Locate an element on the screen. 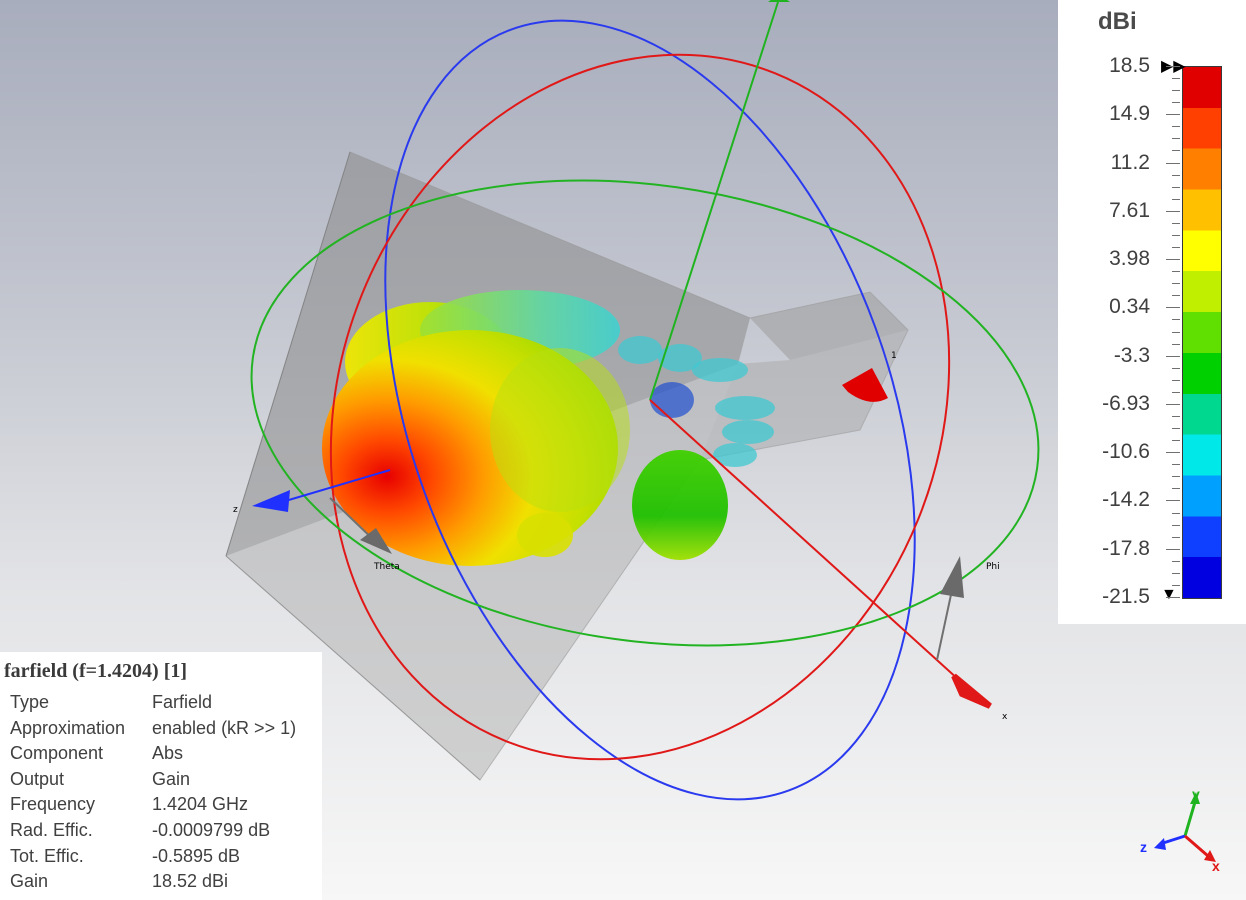 Image resolution: width=1246 pixels, height=900 pixels. mini-y-label: y is located at coordinates (1196, 794).